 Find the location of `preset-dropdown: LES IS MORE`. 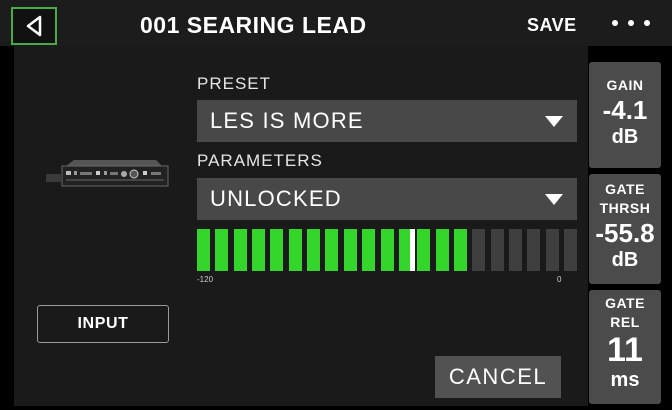

preset-dropdown: LES IS MORE is located at coordinates (387, 121).